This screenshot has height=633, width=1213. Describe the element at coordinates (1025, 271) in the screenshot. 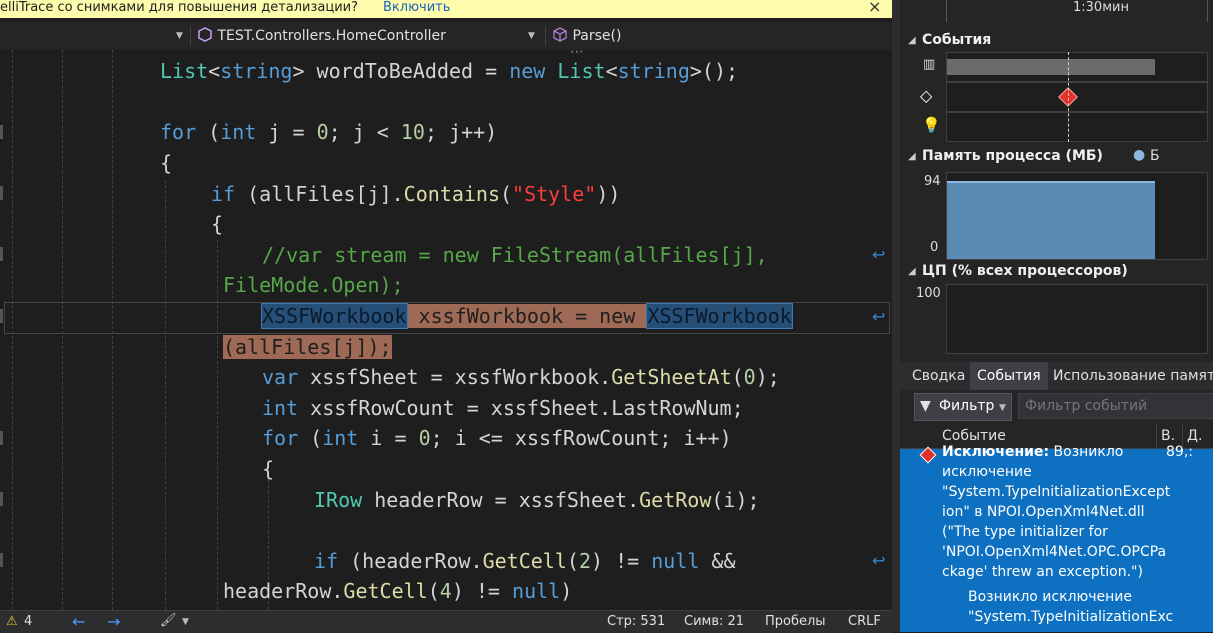

I see `cpu-section-title: ЦП (% всех процессоров)` at that location.